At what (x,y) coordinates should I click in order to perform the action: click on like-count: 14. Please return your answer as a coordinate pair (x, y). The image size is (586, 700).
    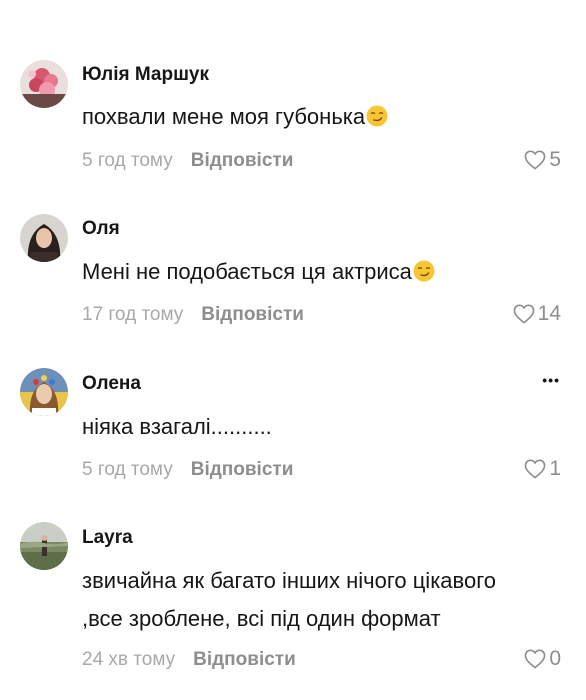
    Looking at the image, I should click on (549, 313).